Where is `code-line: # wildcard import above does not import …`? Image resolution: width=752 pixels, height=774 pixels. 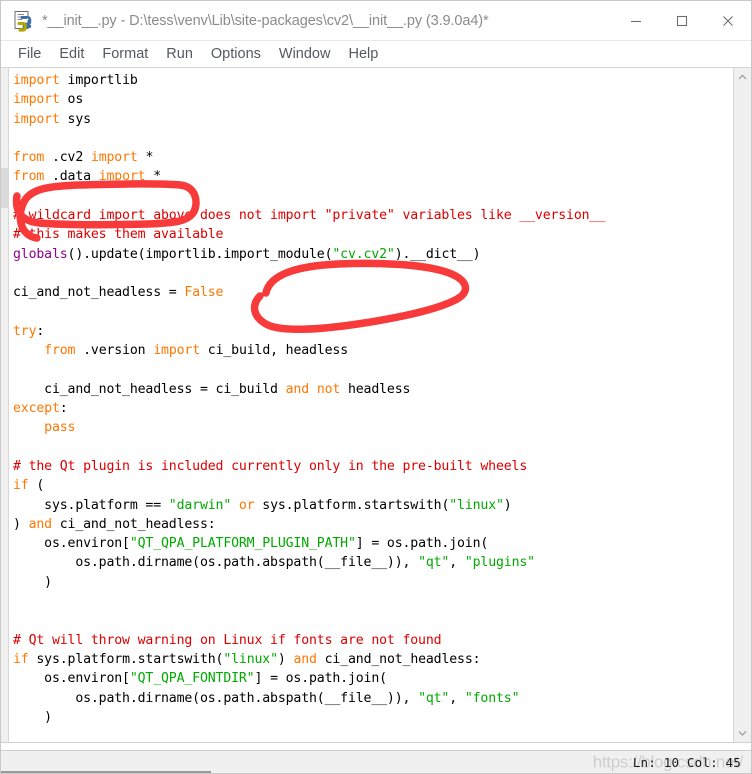
code-line: # wildcard import above does not import … is located at coordinates (309, 215).